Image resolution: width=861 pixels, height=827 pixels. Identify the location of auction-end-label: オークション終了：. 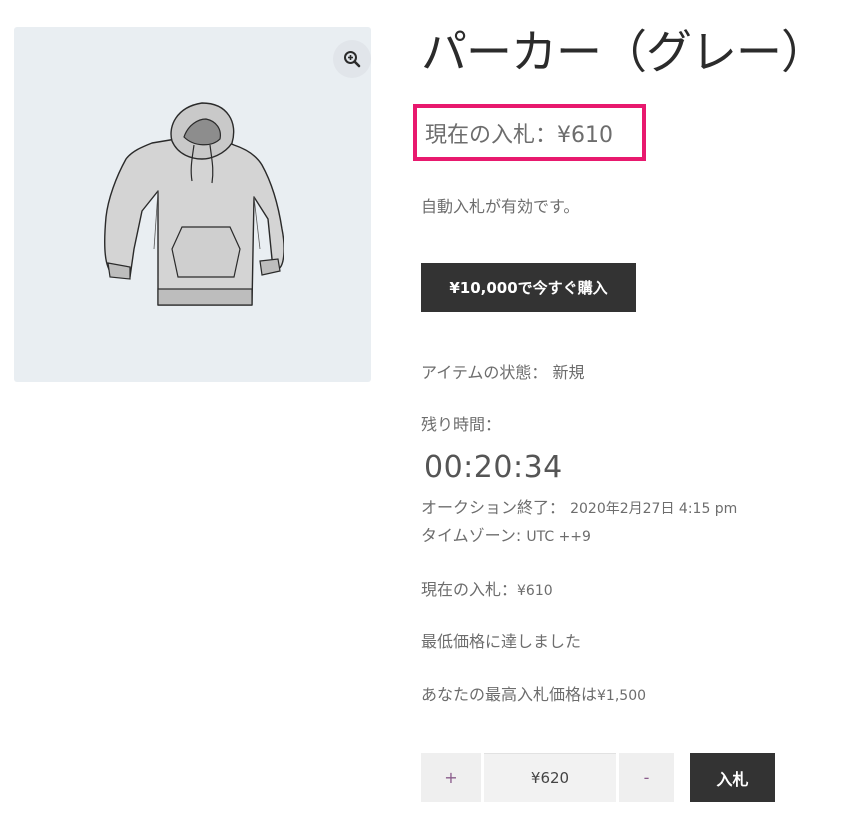
(493, 507).